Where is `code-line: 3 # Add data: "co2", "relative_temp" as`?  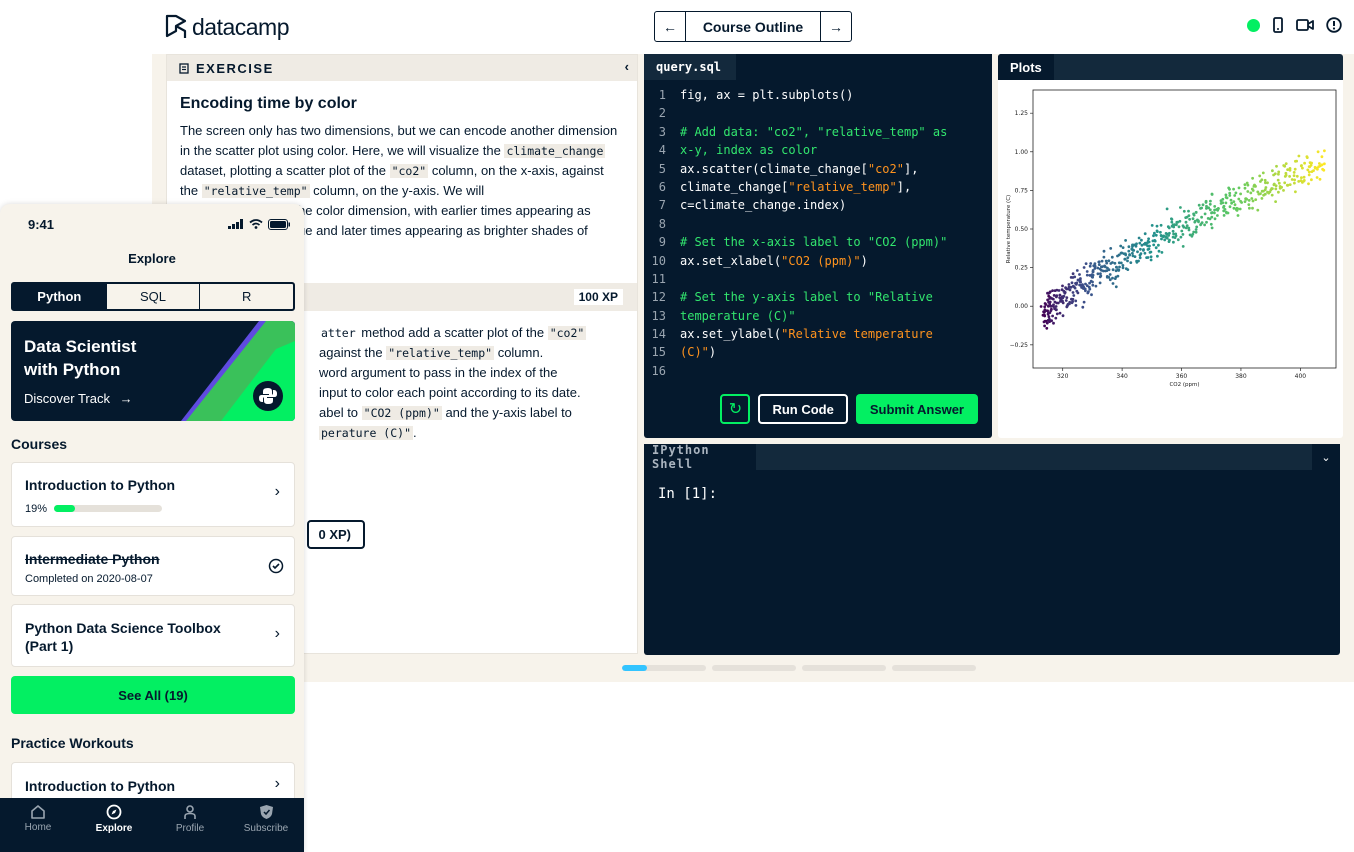 code-line: 3 # Add data: "co2", "relative_temp" as is located at coordinates (818, 132).